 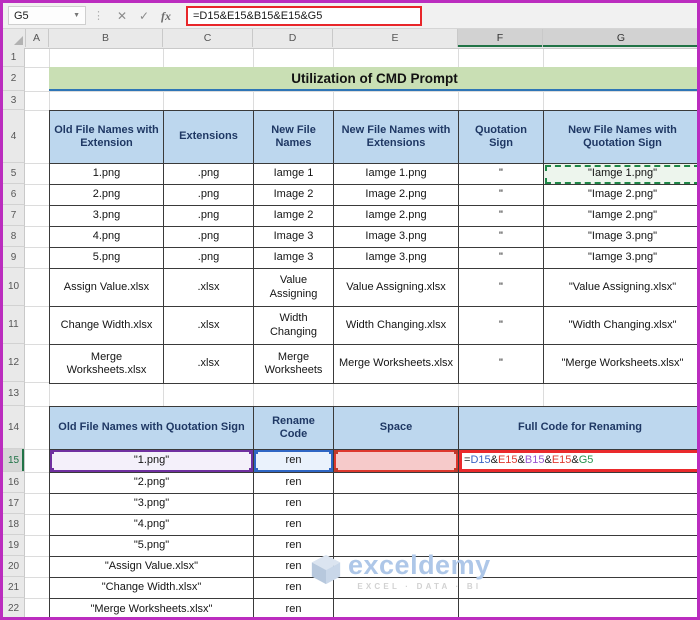 I want to click on cell-F6: ", so click(x=501, y=195).